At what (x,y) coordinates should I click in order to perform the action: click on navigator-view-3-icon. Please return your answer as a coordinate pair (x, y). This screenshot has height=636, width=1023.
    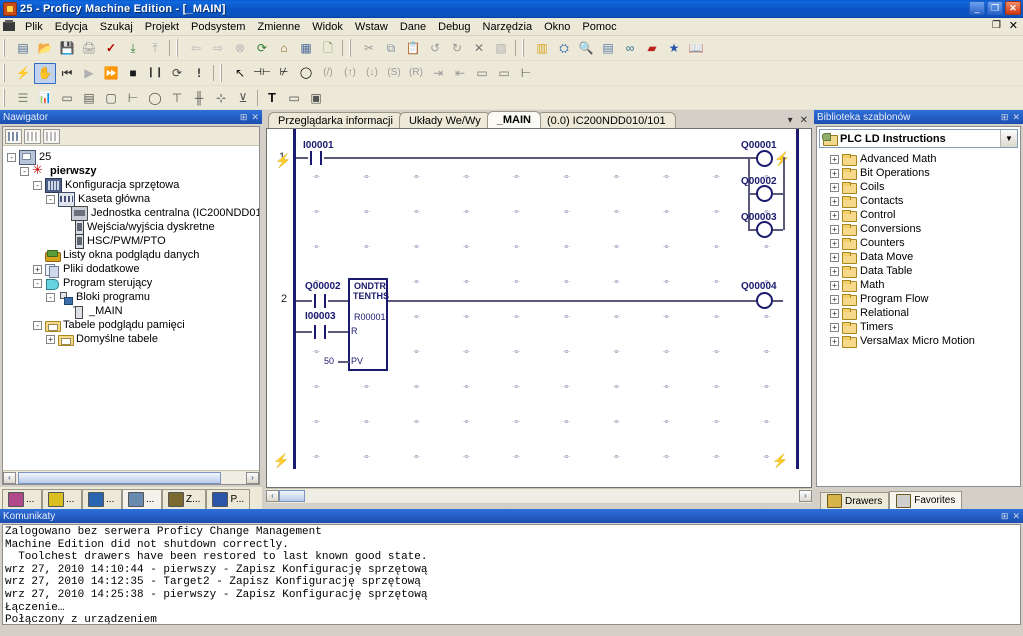
    Looking at the image, I should click on (51, 136).